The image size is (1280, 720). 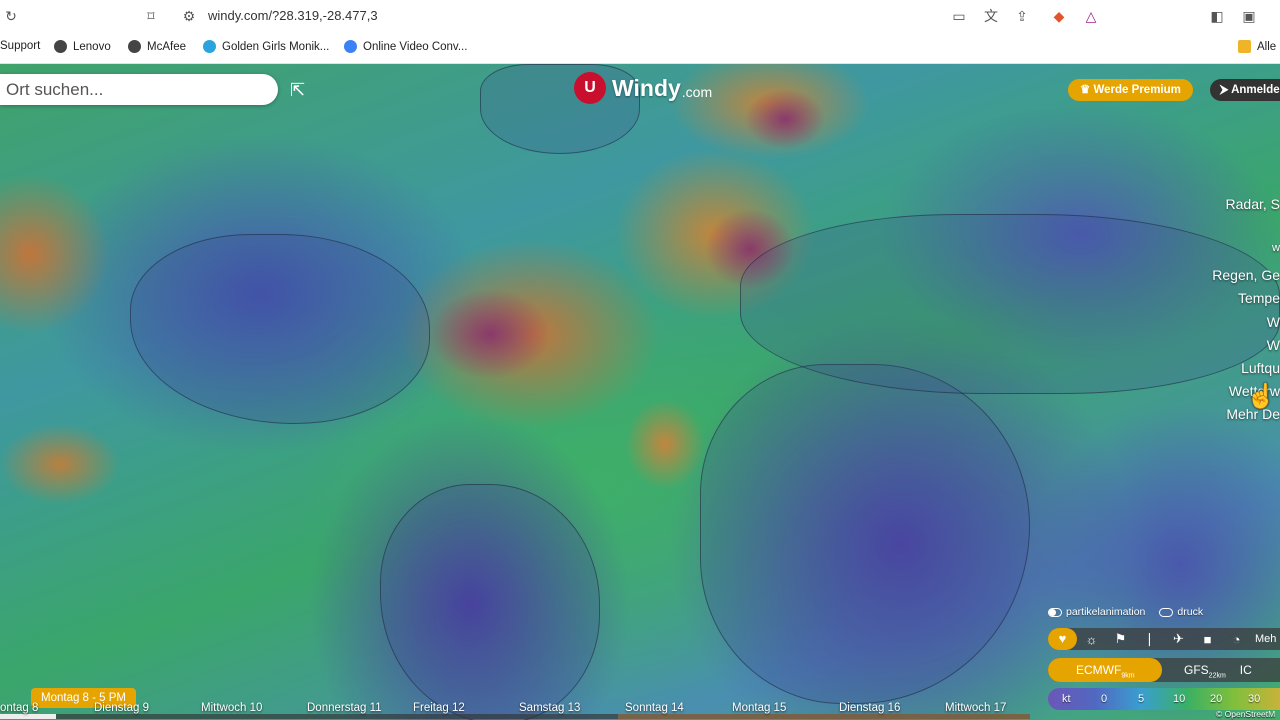 I want to click on wallet-icon: ▣, so click(x=1249, y=16).